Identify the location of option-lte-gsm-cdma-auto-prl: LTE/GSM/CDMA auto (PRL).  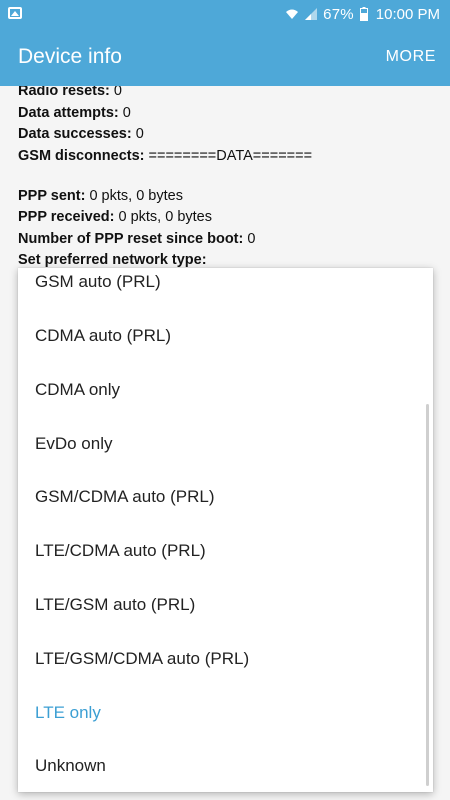
(142, 659).